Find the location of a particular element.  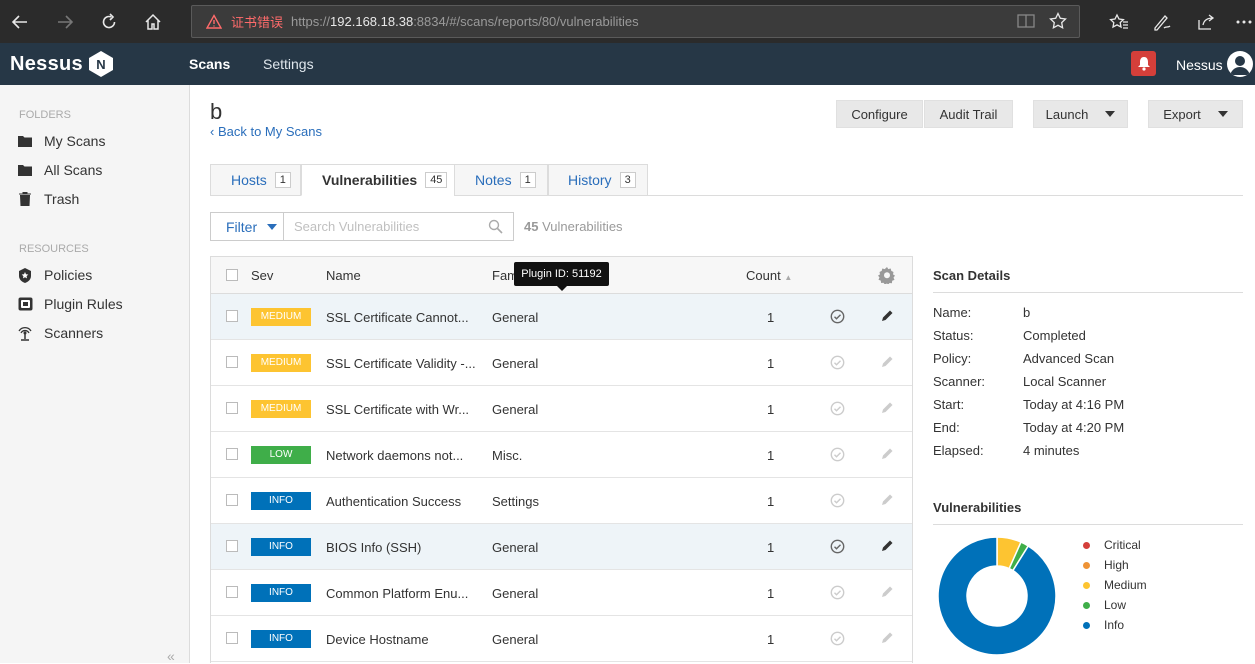

search-icon is located at coordinates (495, 228).